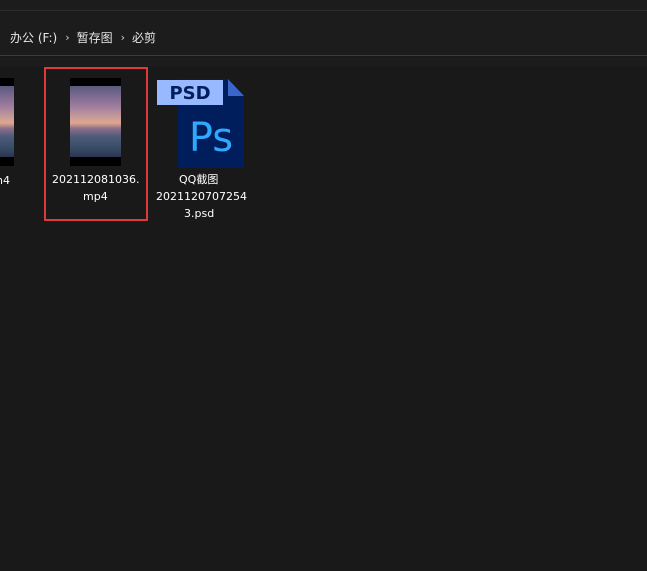 The height and width of the screenshot is (571, 647). I want to click on photoshop-file-icon: PSD Ps, so click(200, 123).